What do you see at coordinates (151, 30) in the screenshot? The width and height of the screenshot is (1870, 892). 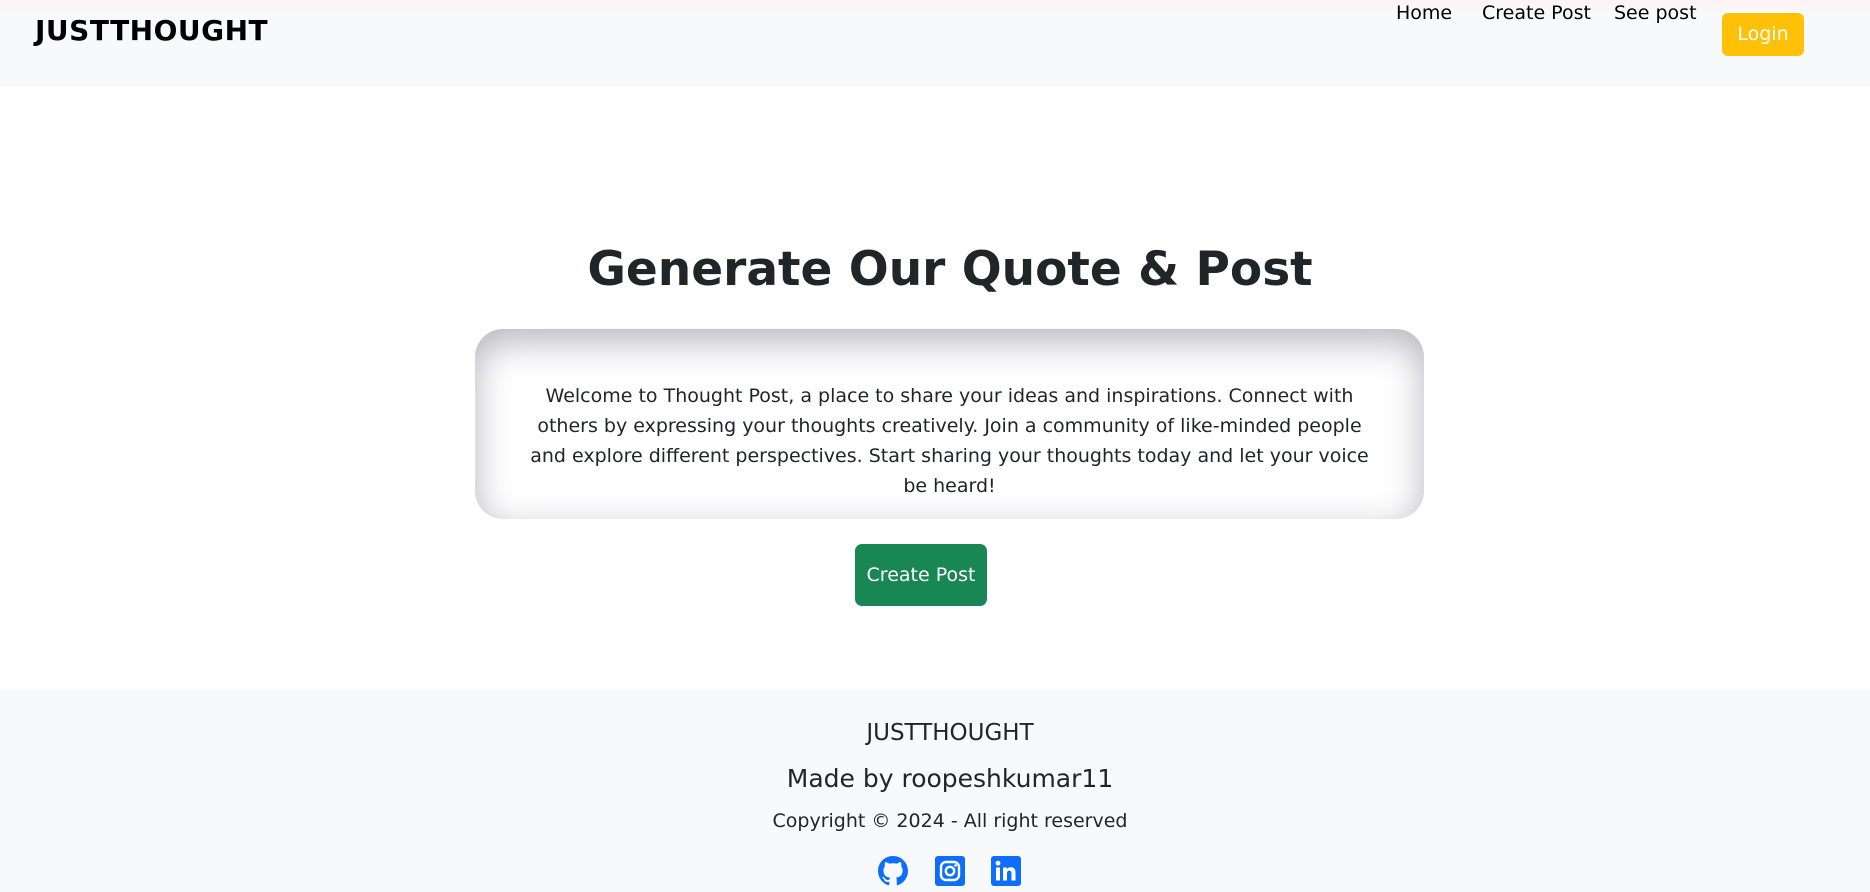 I see `brand-logo: JUSTTHOUGHT` at bounding box center [151, 30].